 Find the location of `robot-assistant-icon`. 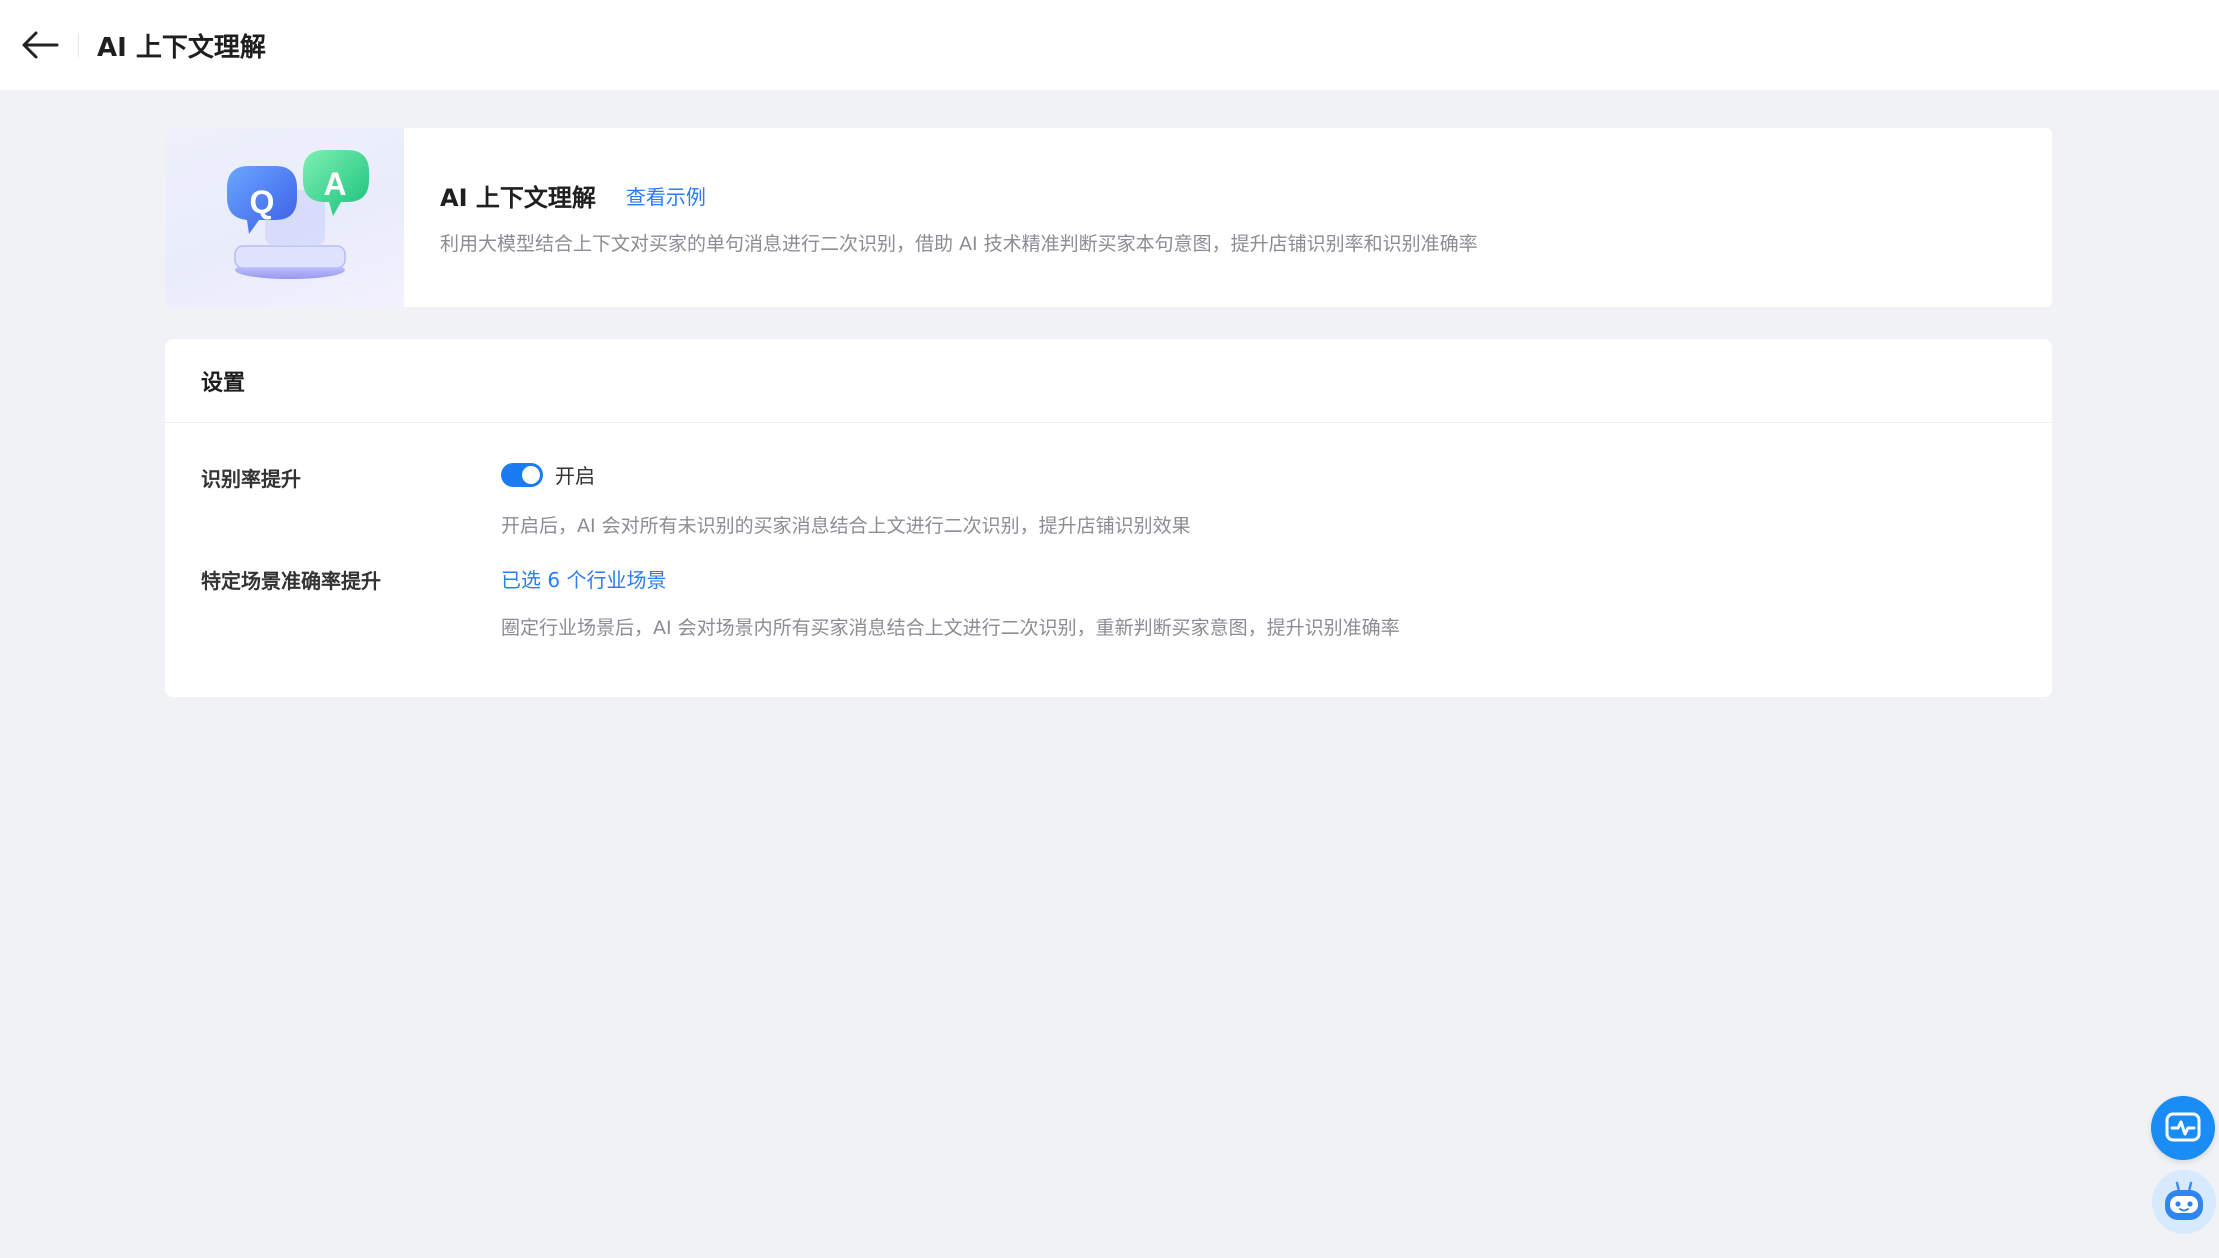

robot-assistant-icon is located at coordinates (2184, 1200).